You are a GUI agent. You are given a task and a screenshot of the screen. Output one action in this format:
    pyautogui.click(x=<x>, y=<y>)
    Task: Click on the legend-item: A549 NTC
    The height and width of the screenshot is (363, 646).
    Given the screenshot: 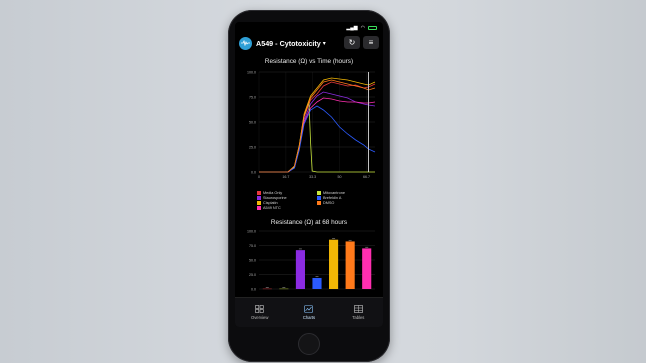 What is the action you would take?
    pyautogui.click(x=287, y=208)
    